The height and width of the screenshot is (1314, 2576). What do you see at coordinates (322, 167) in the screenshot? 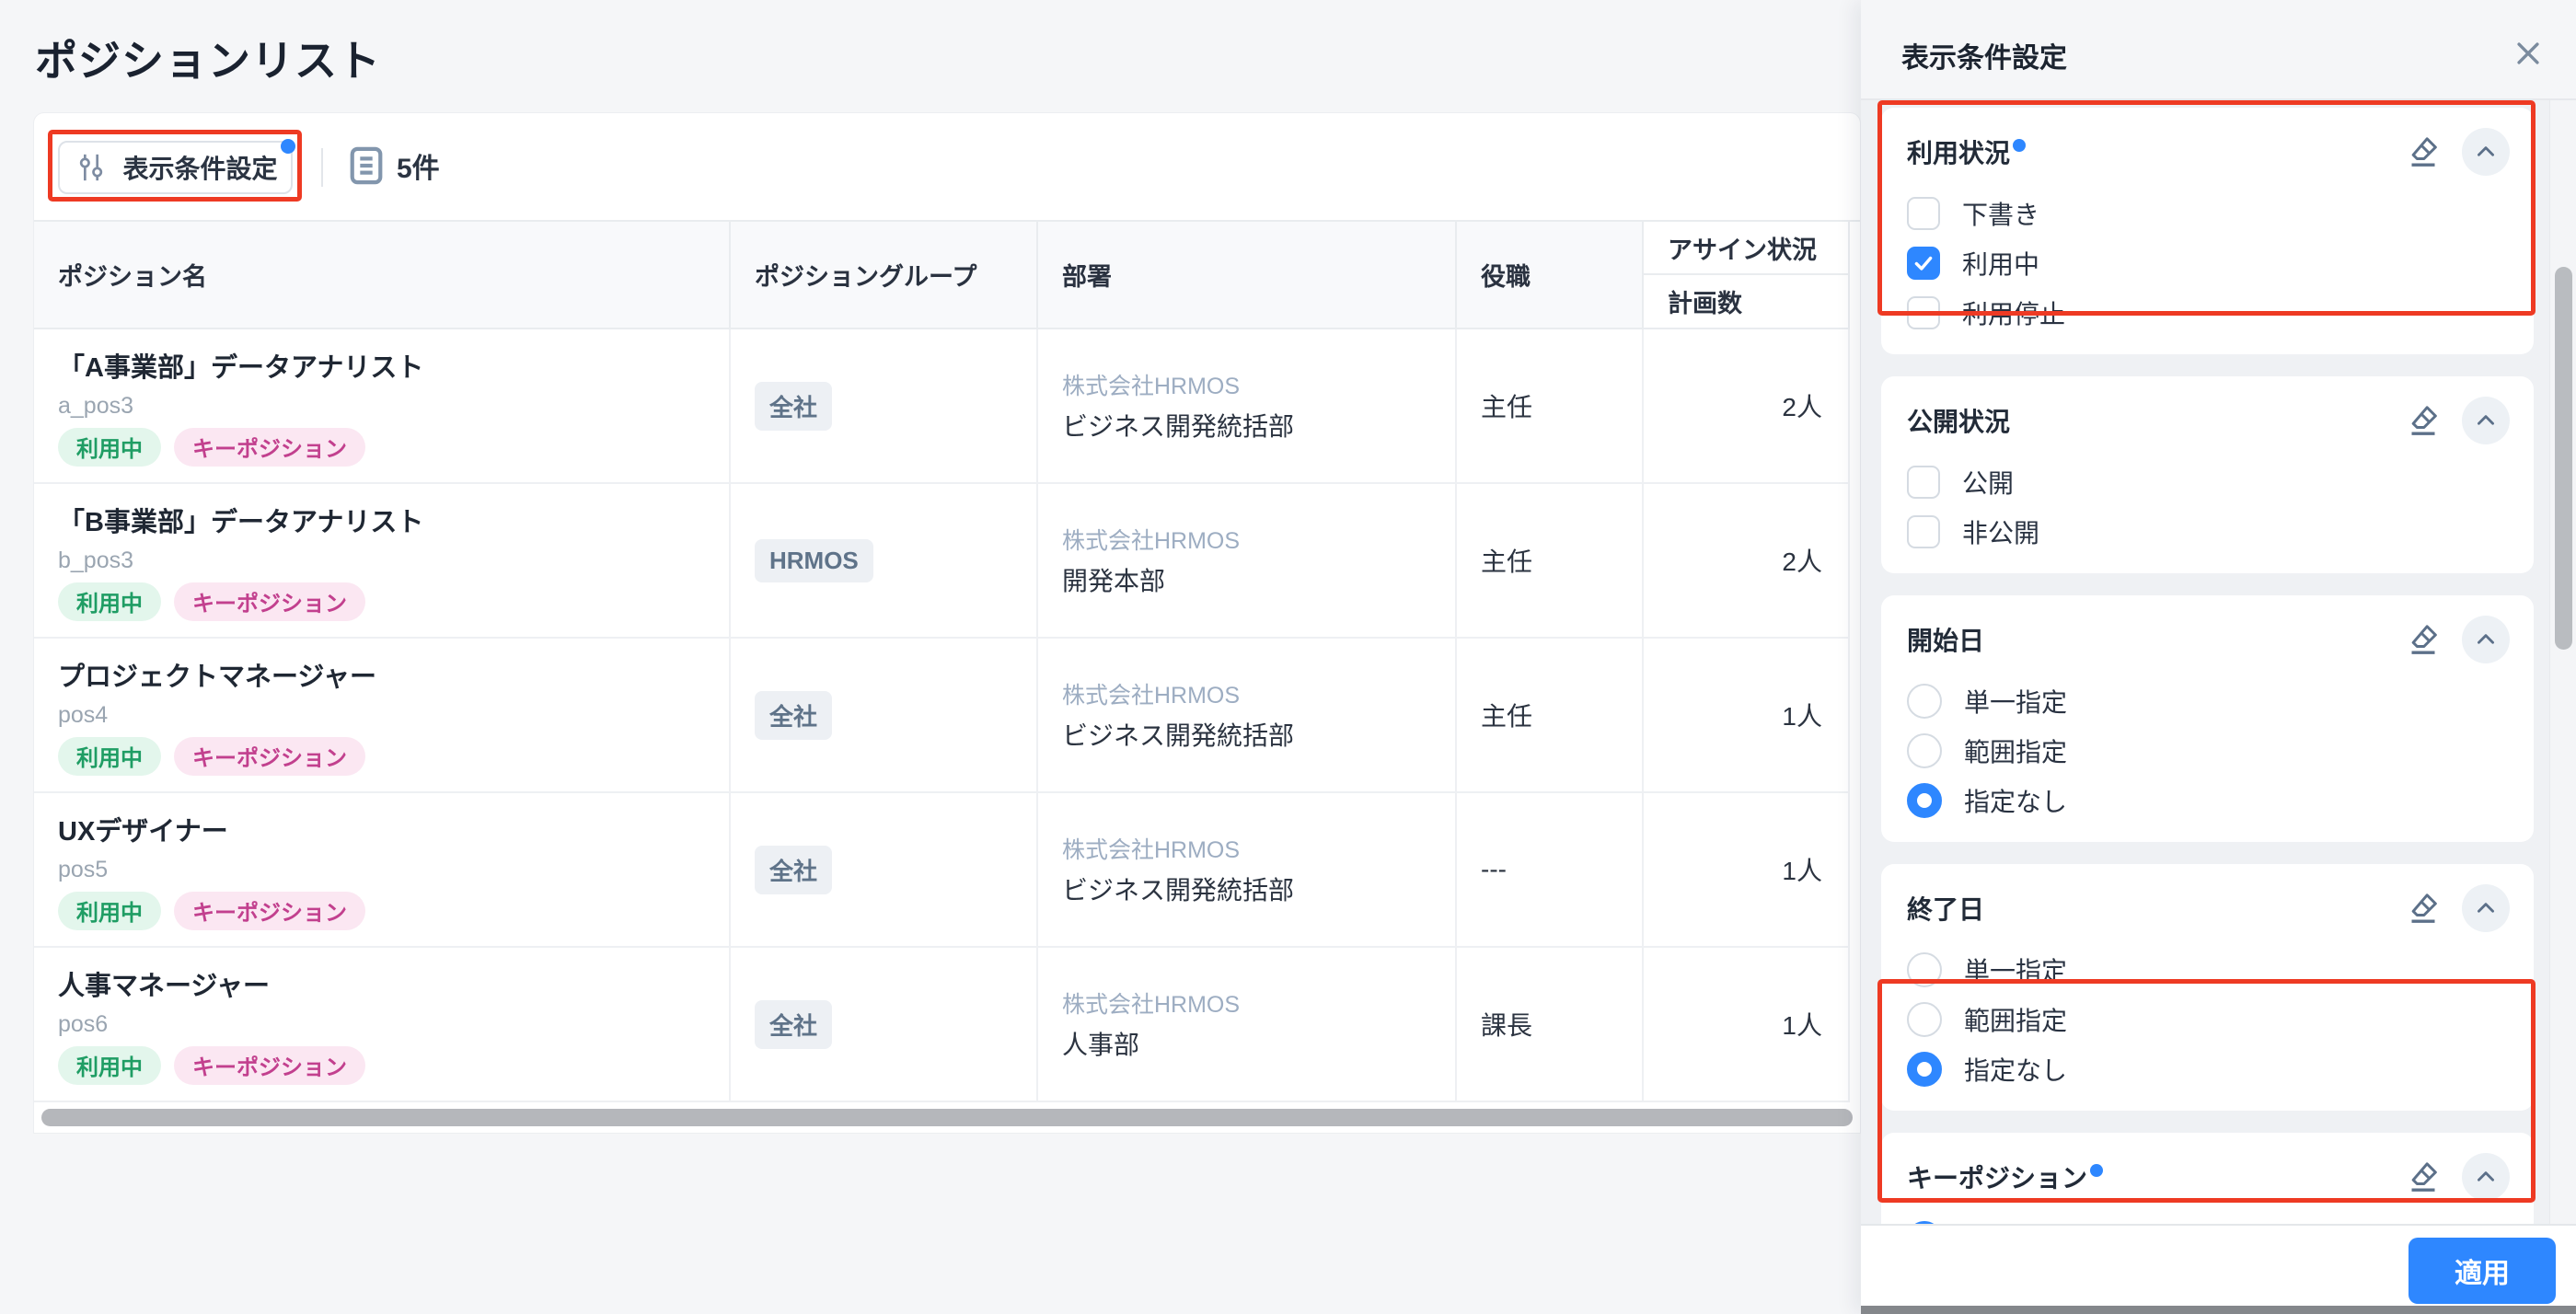
I see `toolbar-separator` at bounding box center [322, 167].